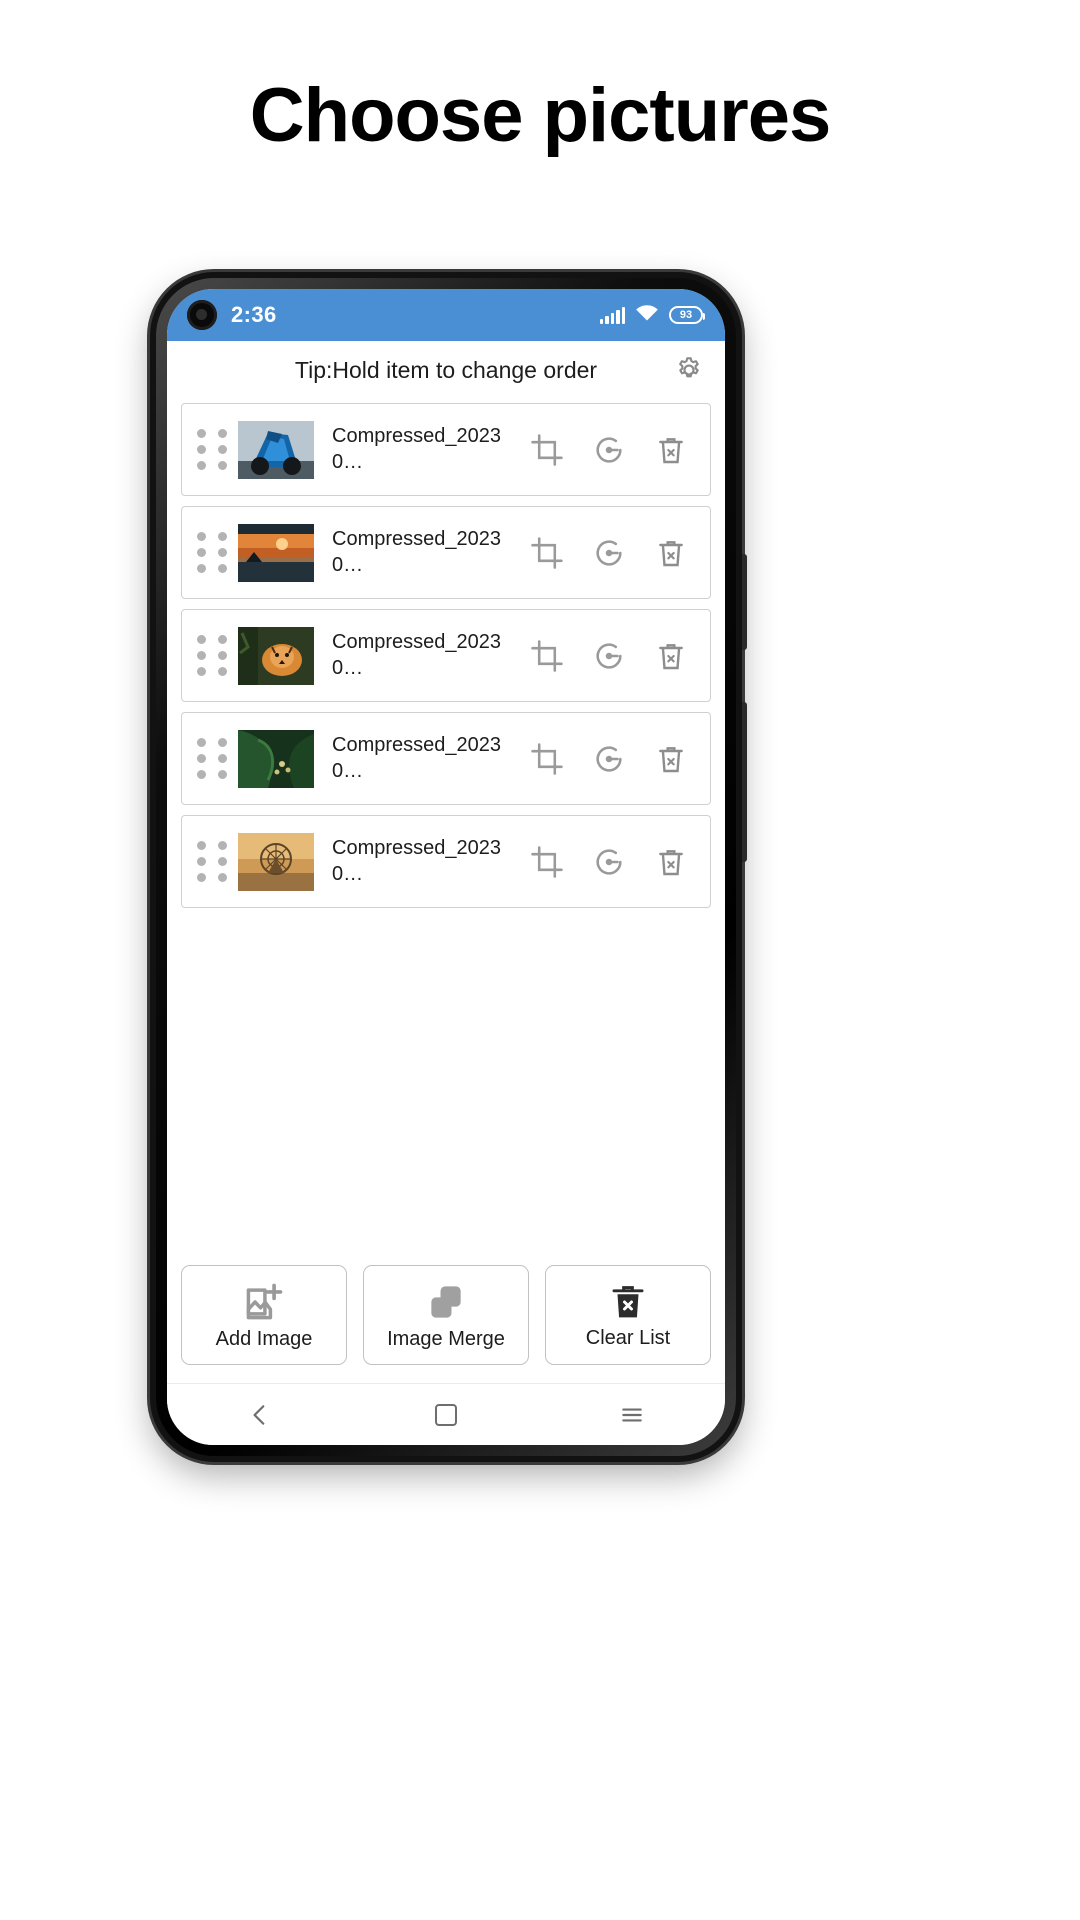 This screenshot has height=1920, width=1080. Describe the element at coordinates (276, 861) in the screenshot. I see `ferris-wheel-thumbnail` at that location.